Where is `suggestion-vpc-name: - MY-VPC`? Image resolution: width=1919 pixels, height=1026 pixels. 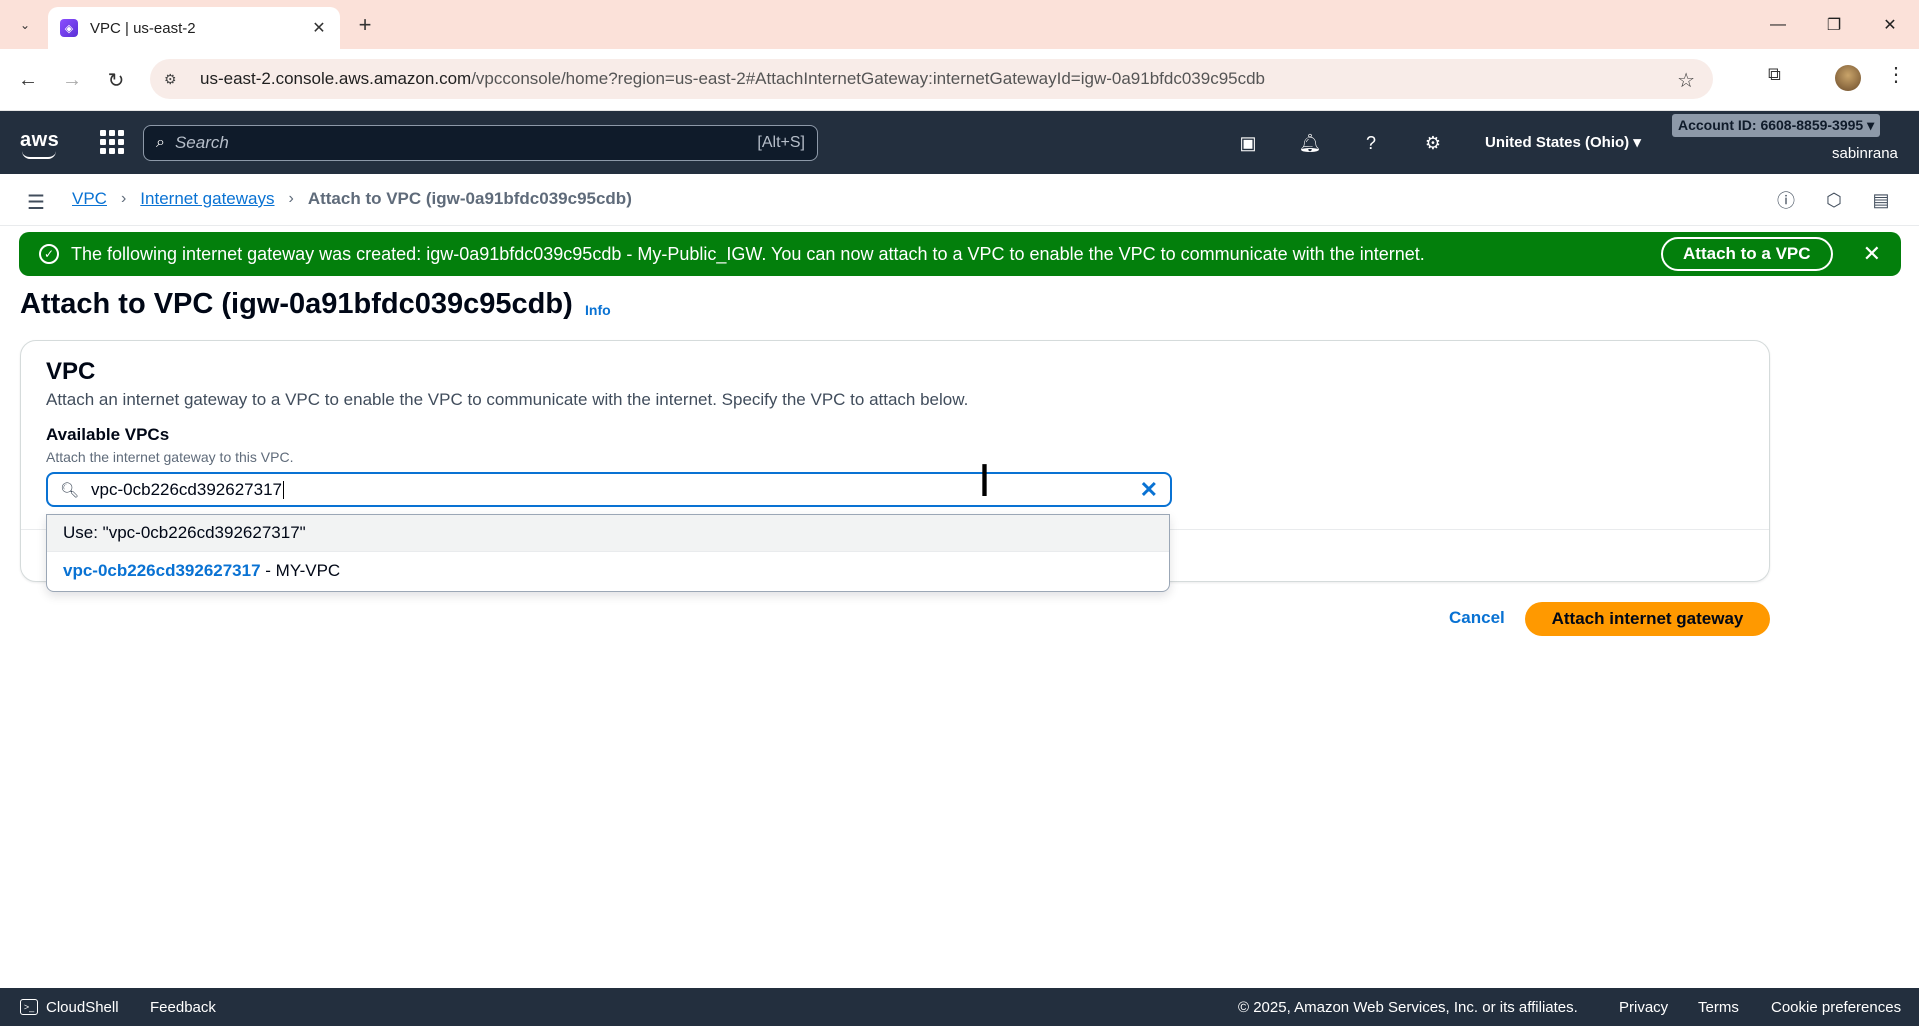 suggestion-vpc-name: - MY-VPC is located at coordinates (300, 570).